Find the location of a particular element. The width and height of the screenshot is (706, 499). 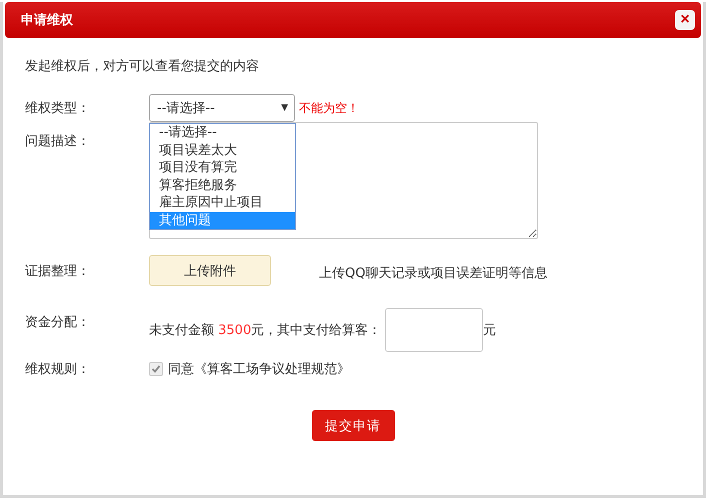

dropdown-option: 项目误差太大 is located at coordinates (222, 150).